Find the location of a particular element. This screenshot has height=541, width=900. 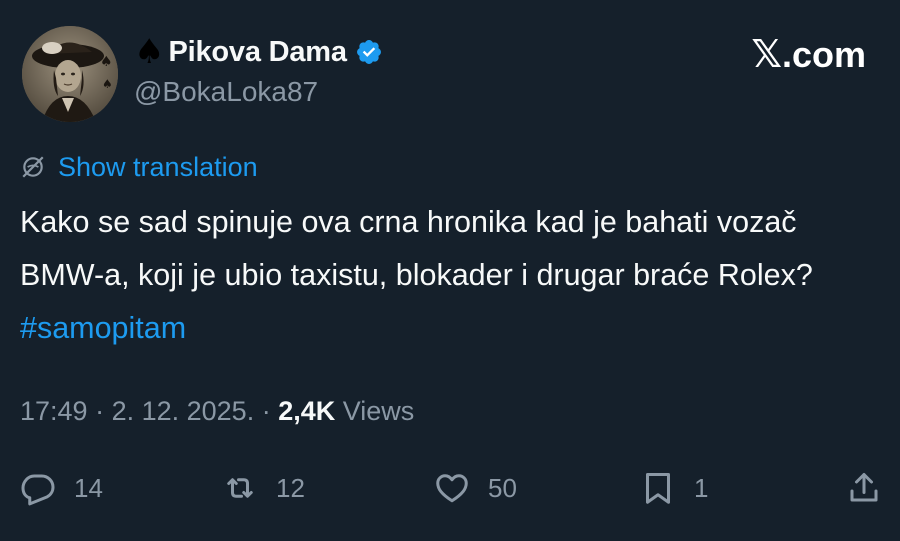

show-translation-row: Show translation is located at coordinates (139, 167).